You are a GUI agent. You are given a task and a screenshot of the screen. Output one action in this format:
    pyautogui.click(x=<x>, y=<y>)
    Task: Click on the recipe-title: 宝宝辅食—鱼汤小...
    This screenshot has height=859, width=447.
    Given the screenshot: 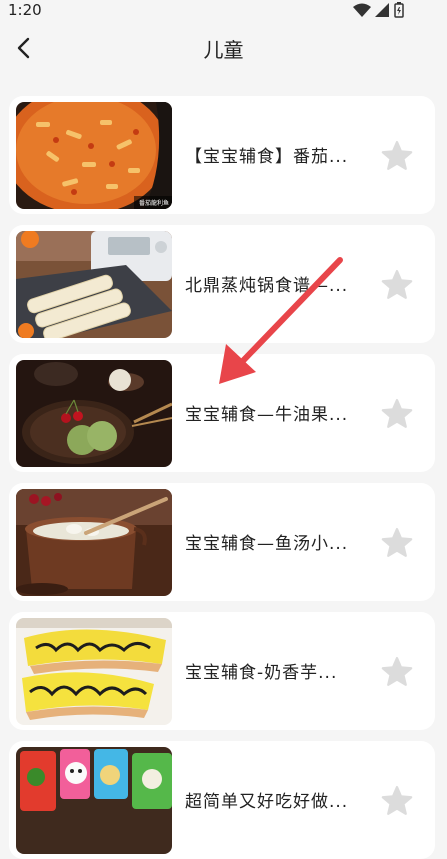 What is the action you would take?
    pyautogui.click(x=267, y=544)
    